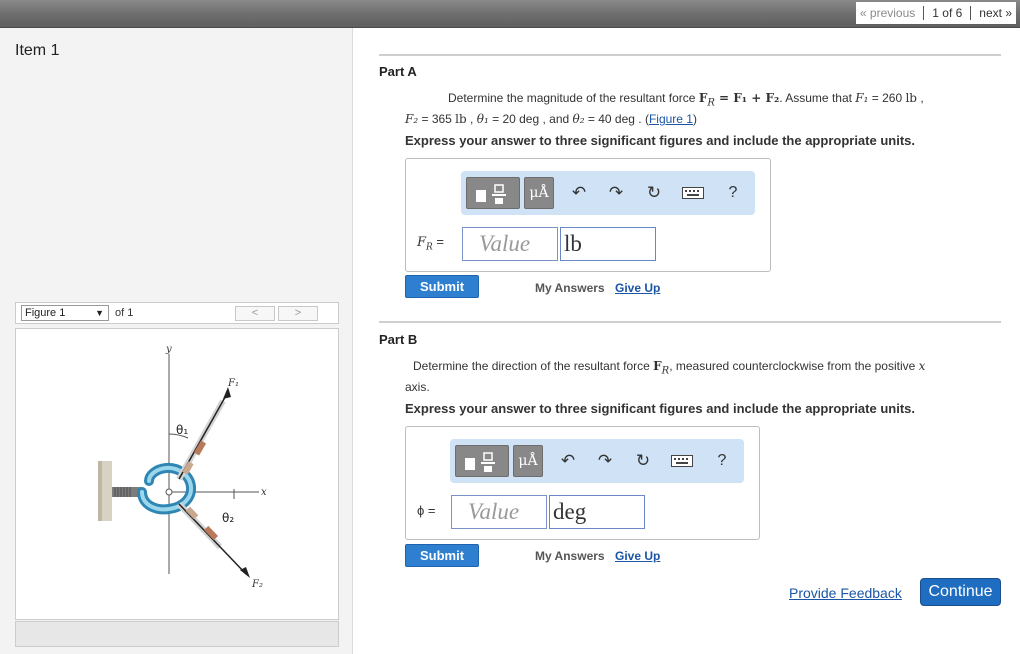 The width and height of the screenshot is (1020, 654). I want to click on pager: « previous 1 of 6 next », so click(935, 13).